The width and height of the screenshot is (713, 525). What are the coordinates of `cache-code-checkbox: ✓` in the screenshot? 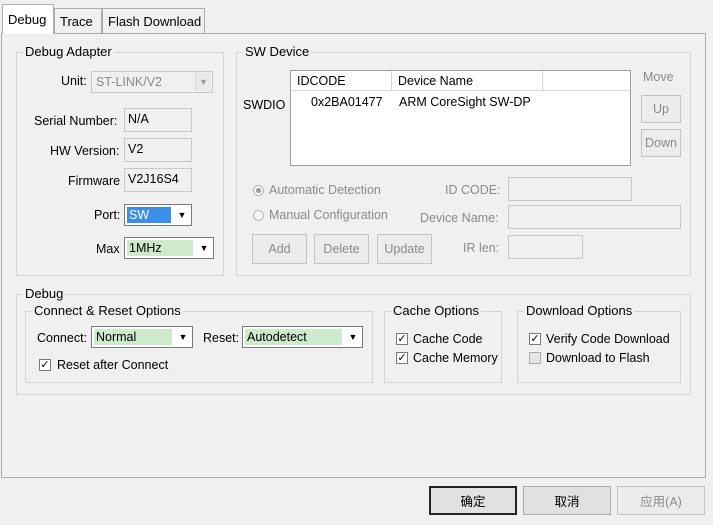 It's located at (402, 339).